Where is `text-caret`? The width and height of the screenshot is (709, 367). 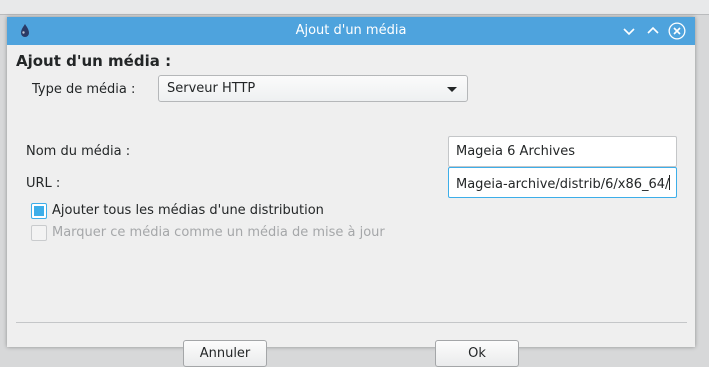
text-caret is located at coordinates (670, 182).